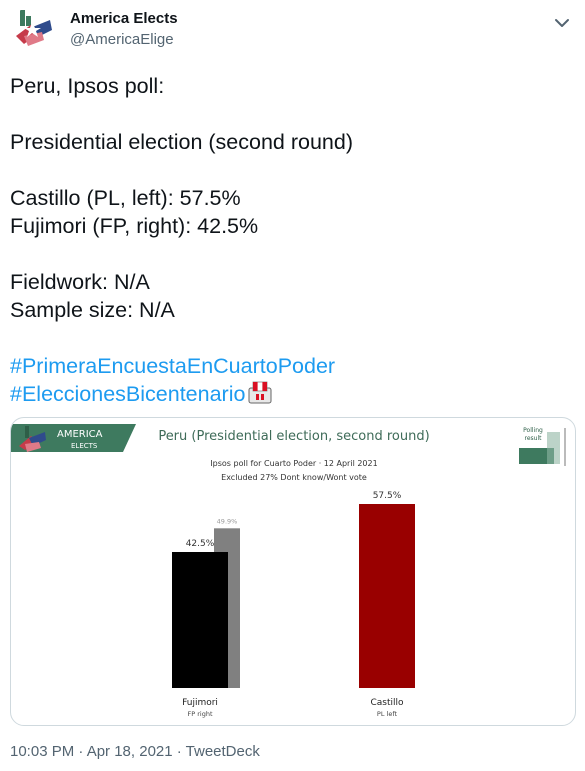  Describe the element at coordinates (80, 434) in the screenshot. I see `logo-text: AMERICA` at that location.